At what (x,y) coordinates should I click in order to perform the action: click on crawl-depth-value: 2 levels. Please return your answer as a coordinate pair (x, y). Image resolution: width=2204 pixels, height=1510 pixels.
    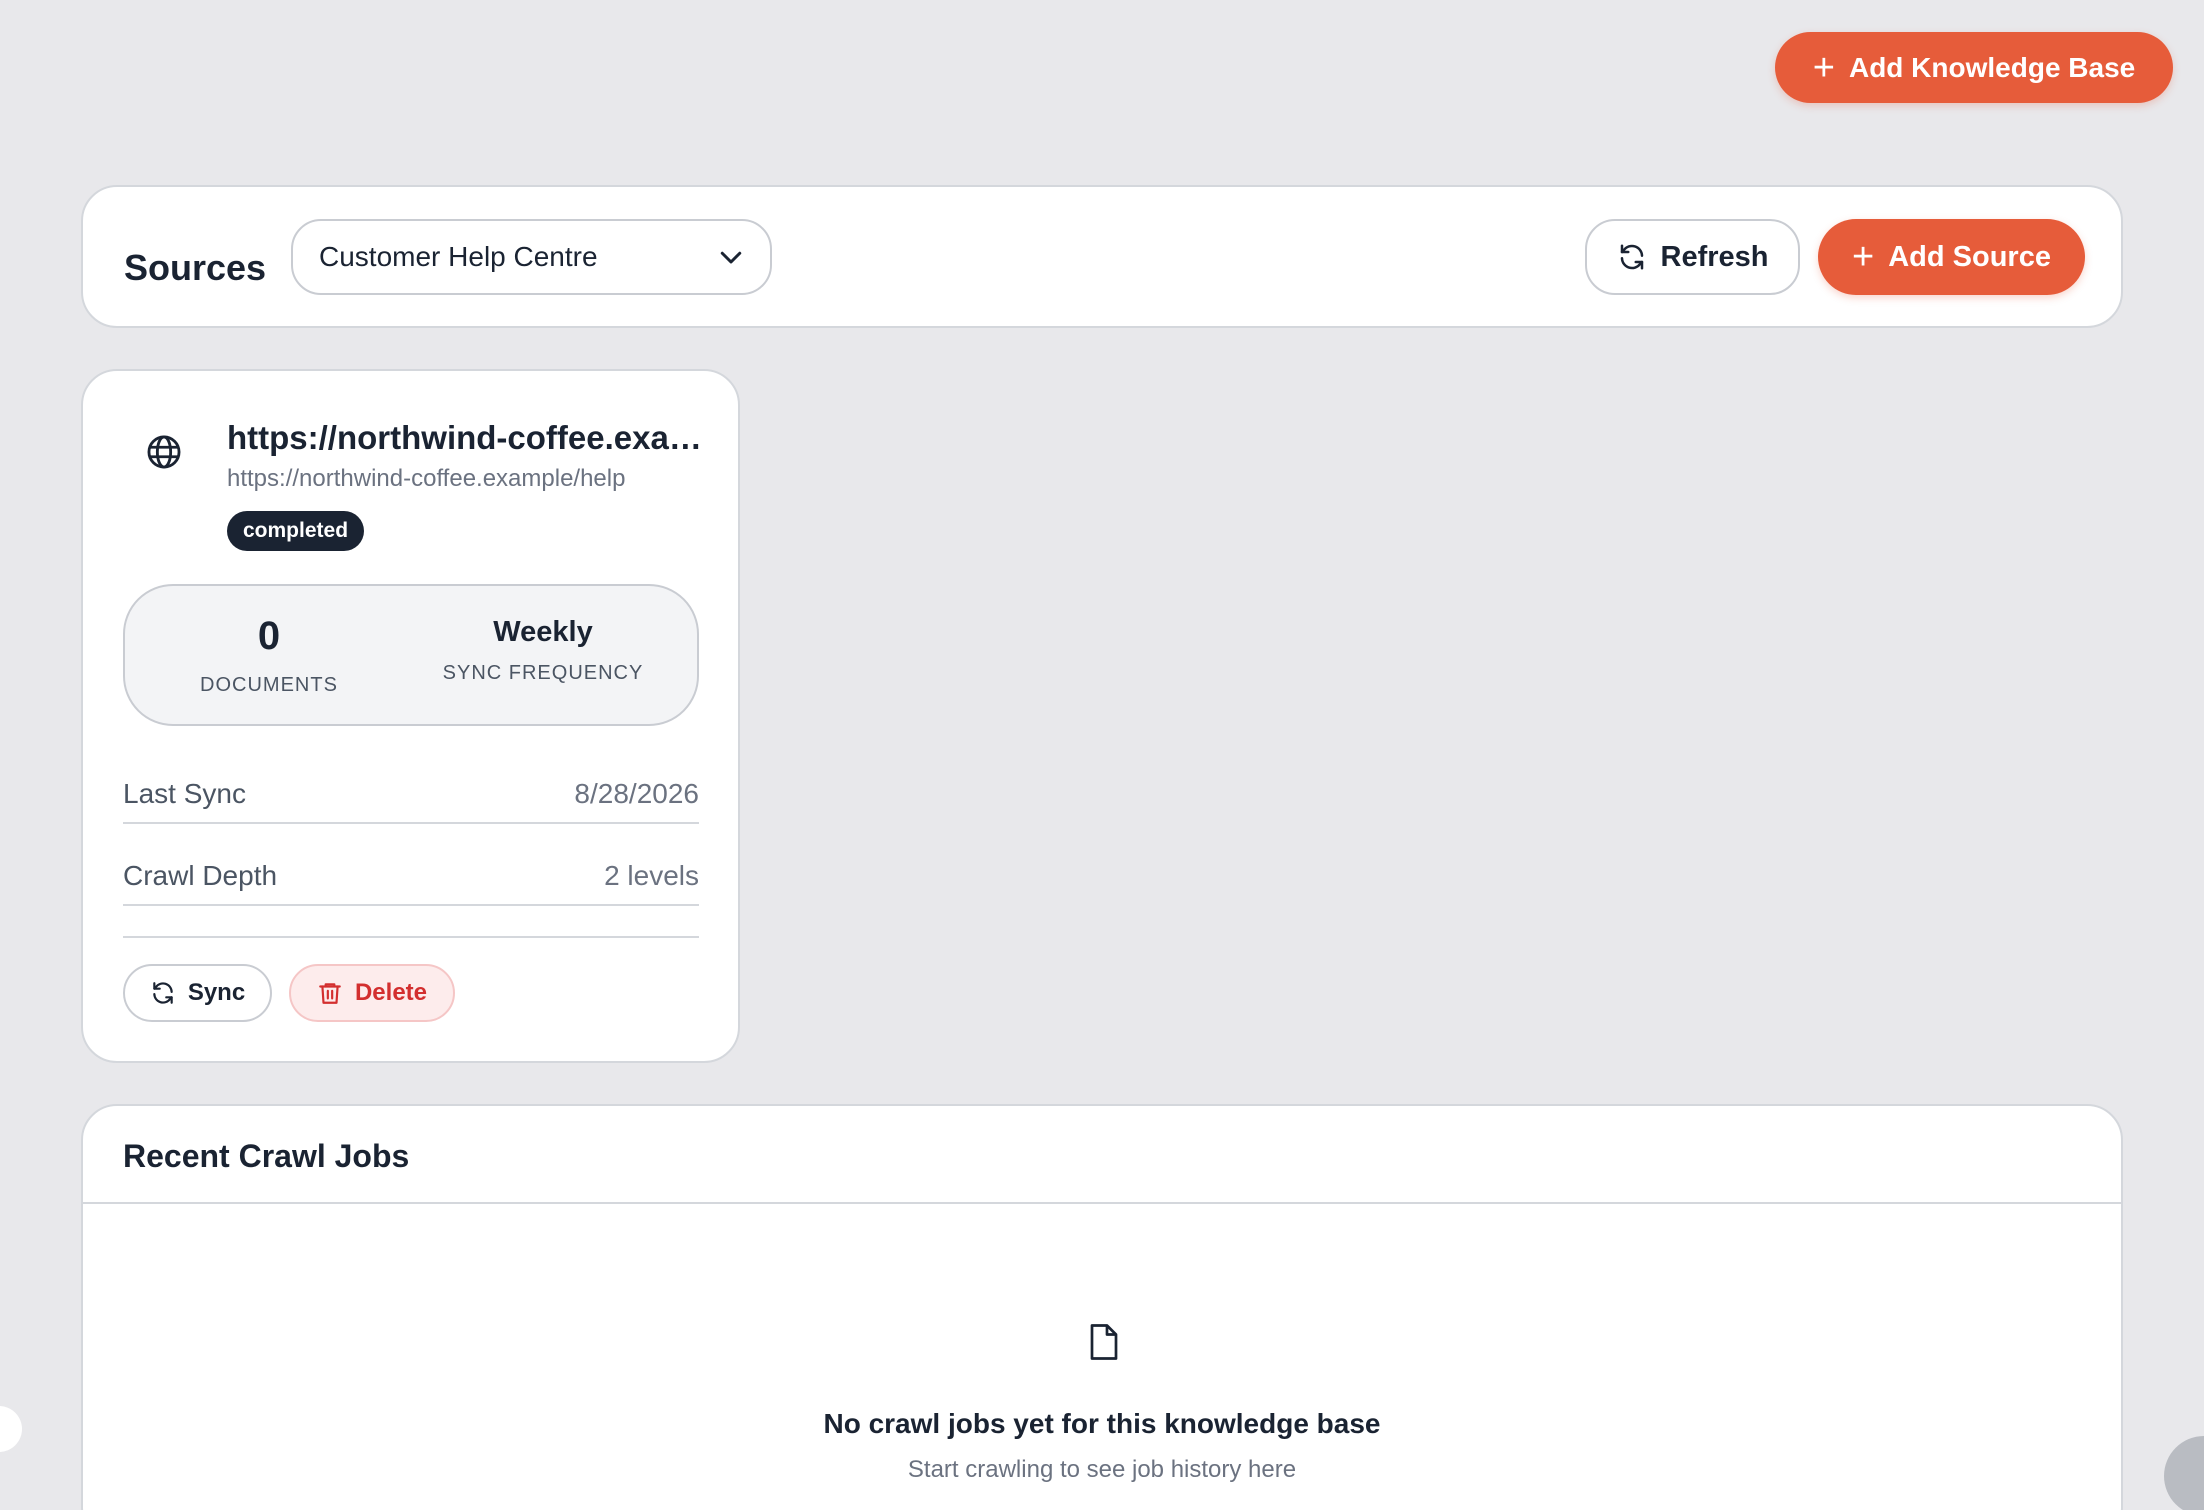
    Looking at the image, I should click on (651, 875).